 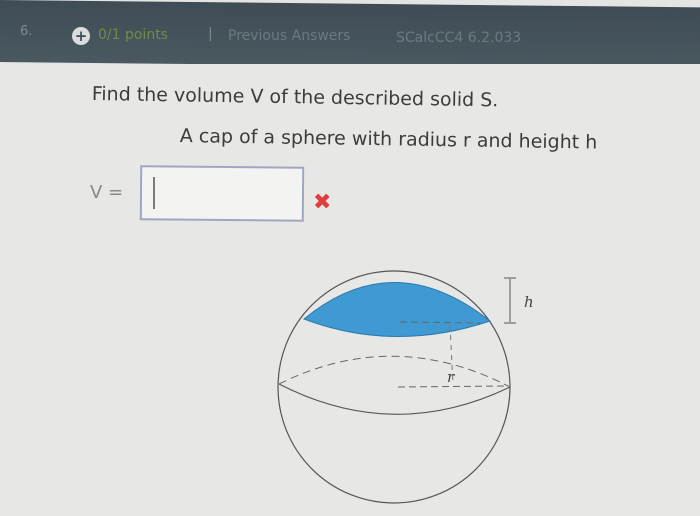 I want to click on height-label: h, so click(x=529, y=302).